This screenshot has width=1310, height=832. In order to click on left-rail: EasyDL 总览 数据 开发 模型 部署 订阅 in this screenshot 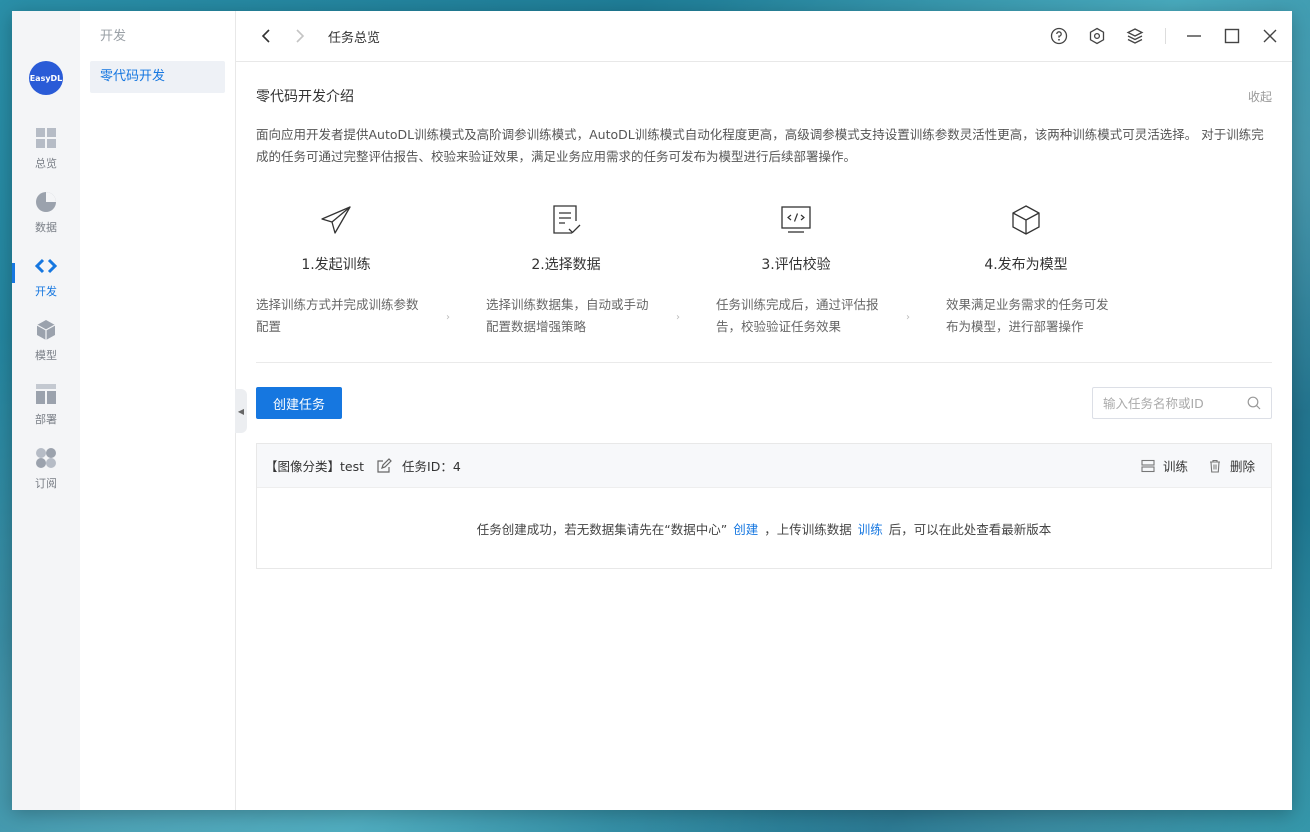, I will do `click(46, 410)`.